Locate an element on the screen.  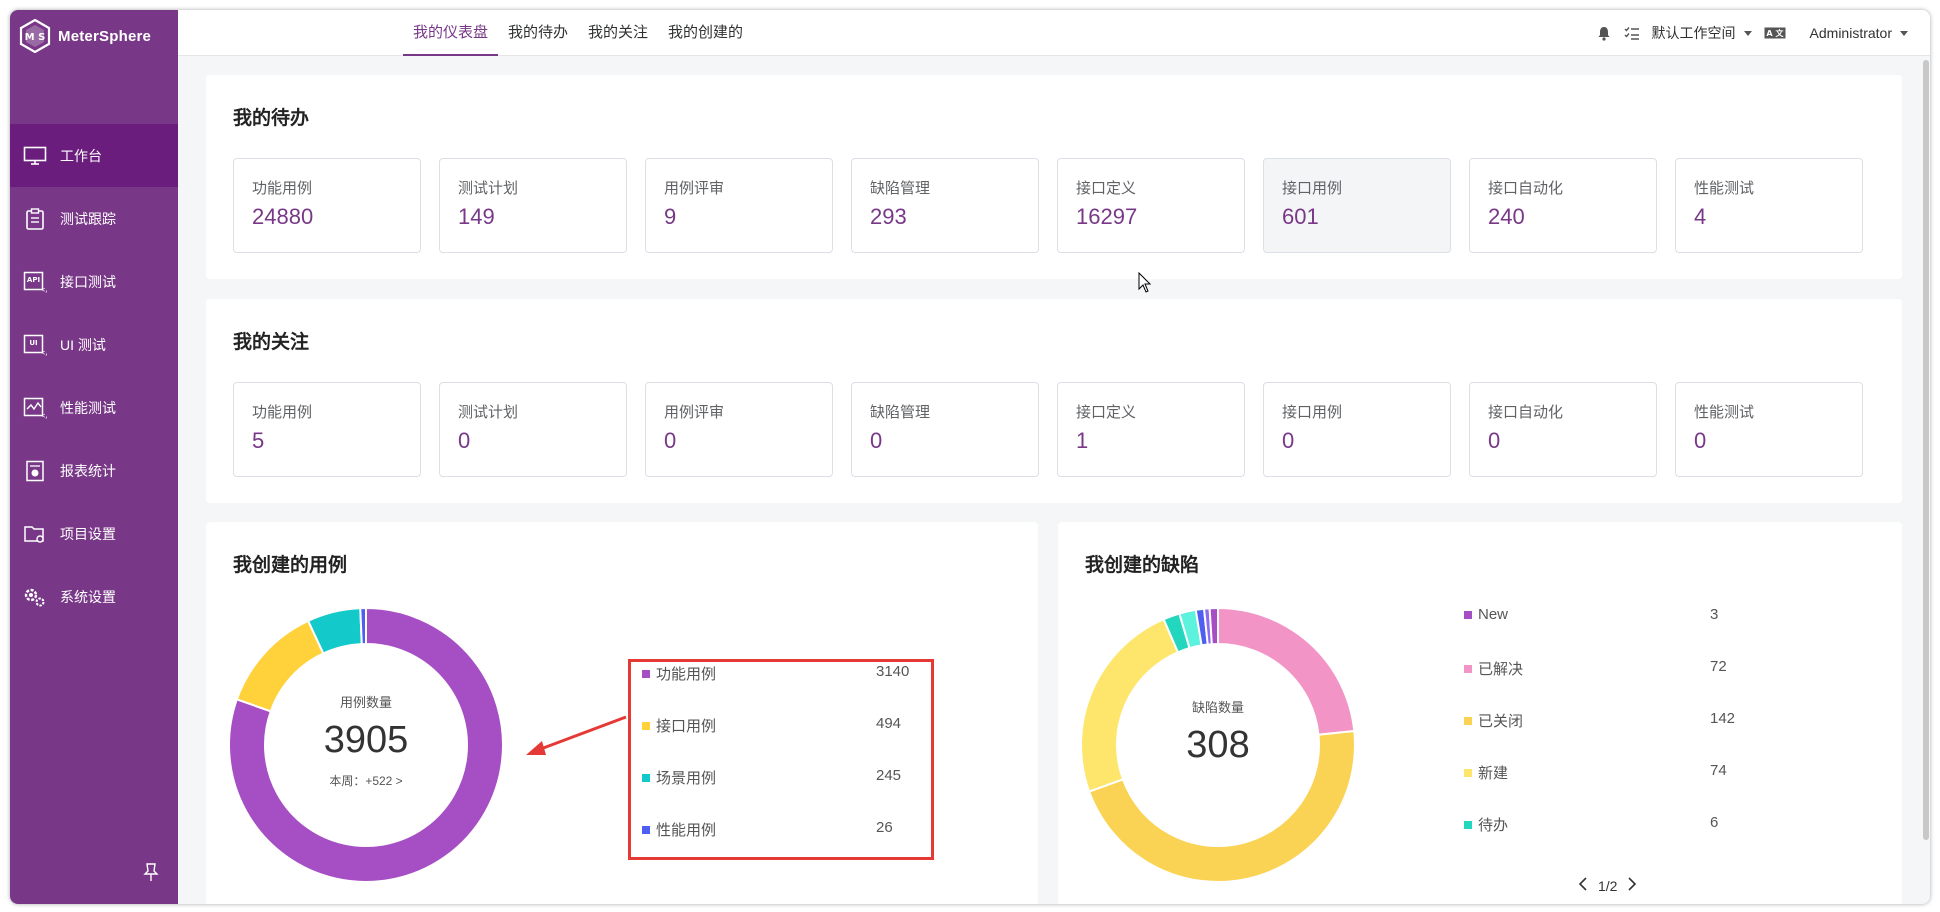
cases-donut-center: 用例数量 3905 本周：+522 > is located at coordinates (366, 740).